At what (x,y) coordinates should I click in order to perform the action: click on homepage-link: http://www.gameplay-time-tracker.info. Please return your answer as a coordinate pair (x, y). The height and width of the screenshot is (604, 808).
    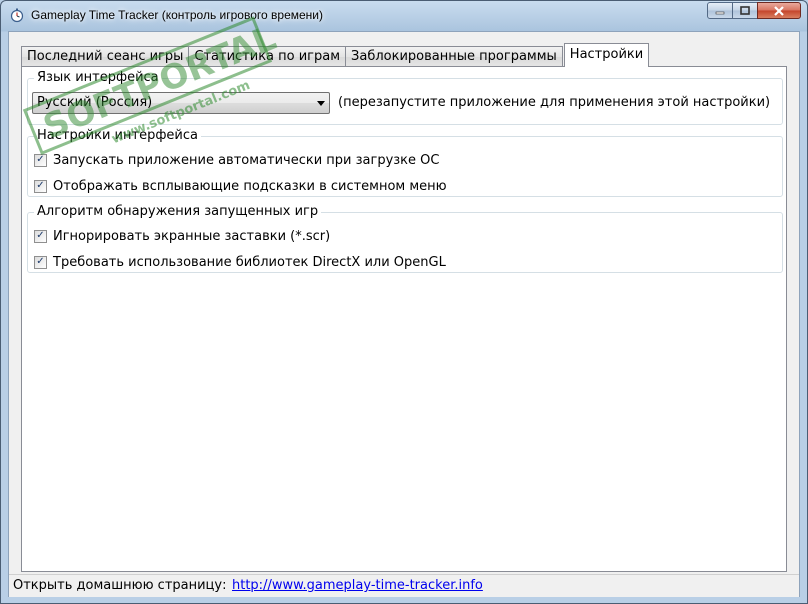
    Looking at the image, I should click on (357, 585).